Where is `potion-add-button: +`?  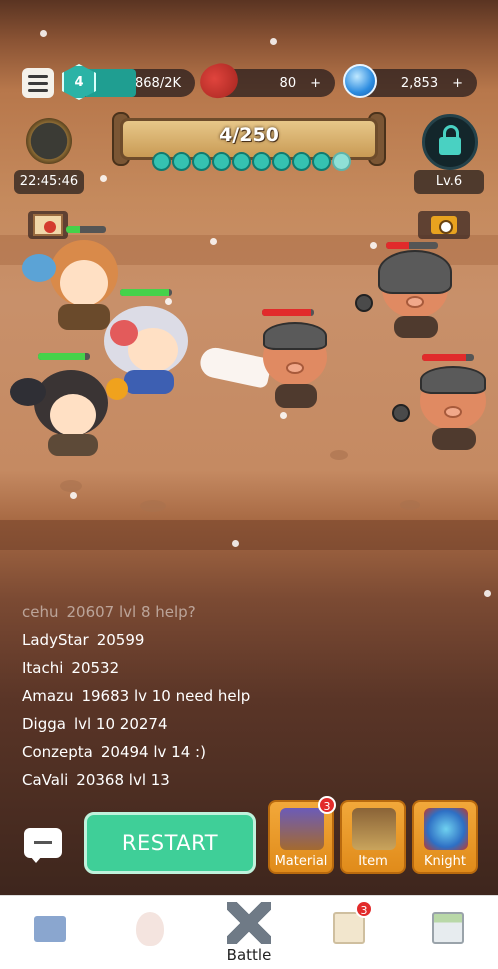
potion-add-button: + is located at coordinates (457, 83).